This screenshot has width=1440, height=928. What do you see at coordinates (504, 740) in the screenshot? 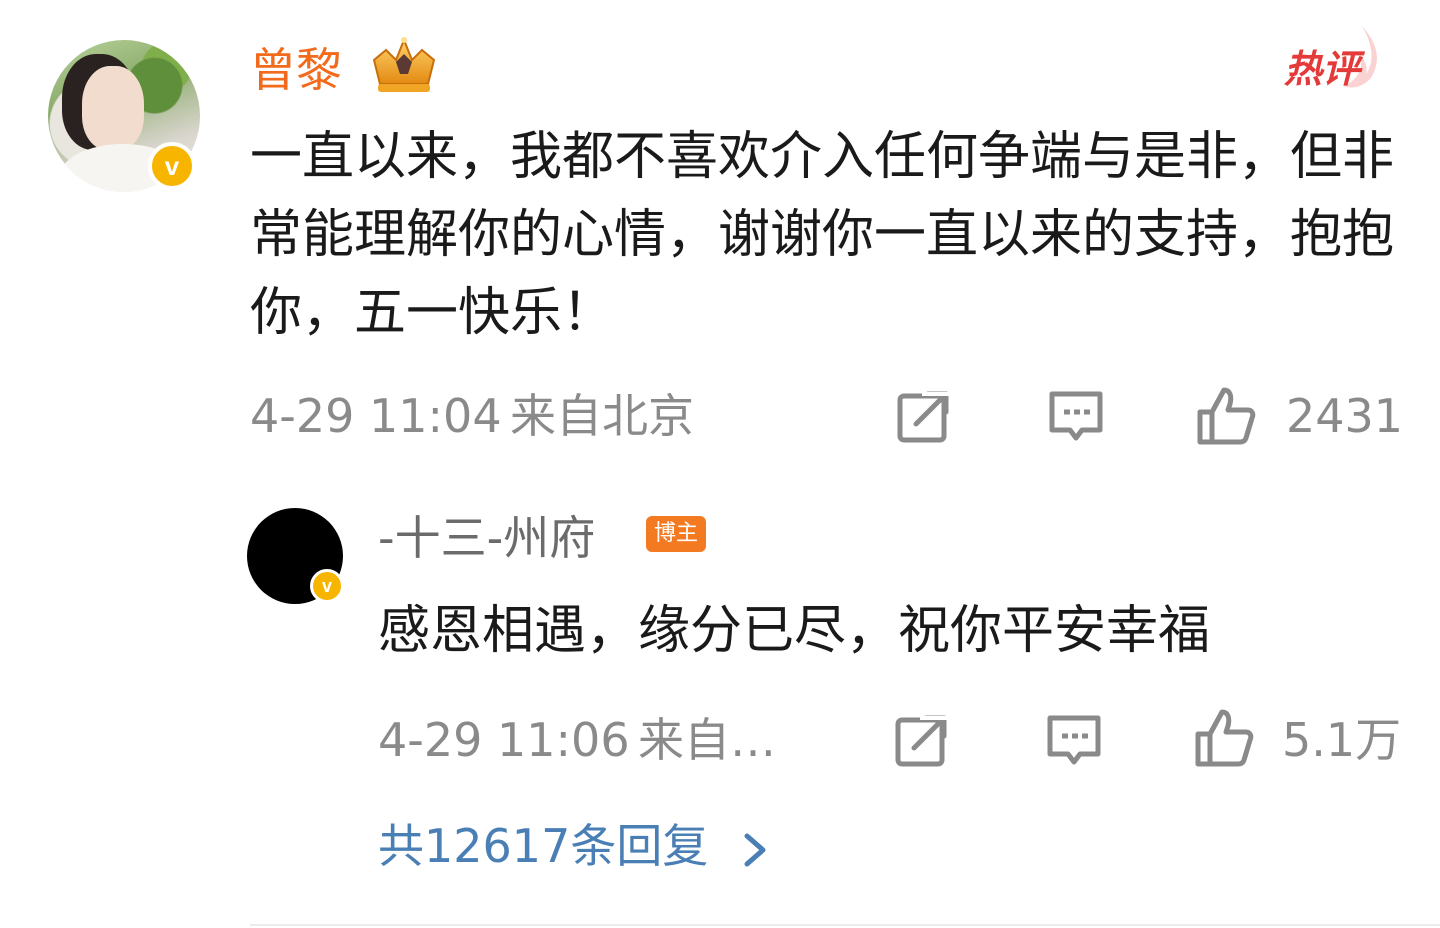
I see `reply-time: 4-29 11:06` at bounding box center [504, 740].